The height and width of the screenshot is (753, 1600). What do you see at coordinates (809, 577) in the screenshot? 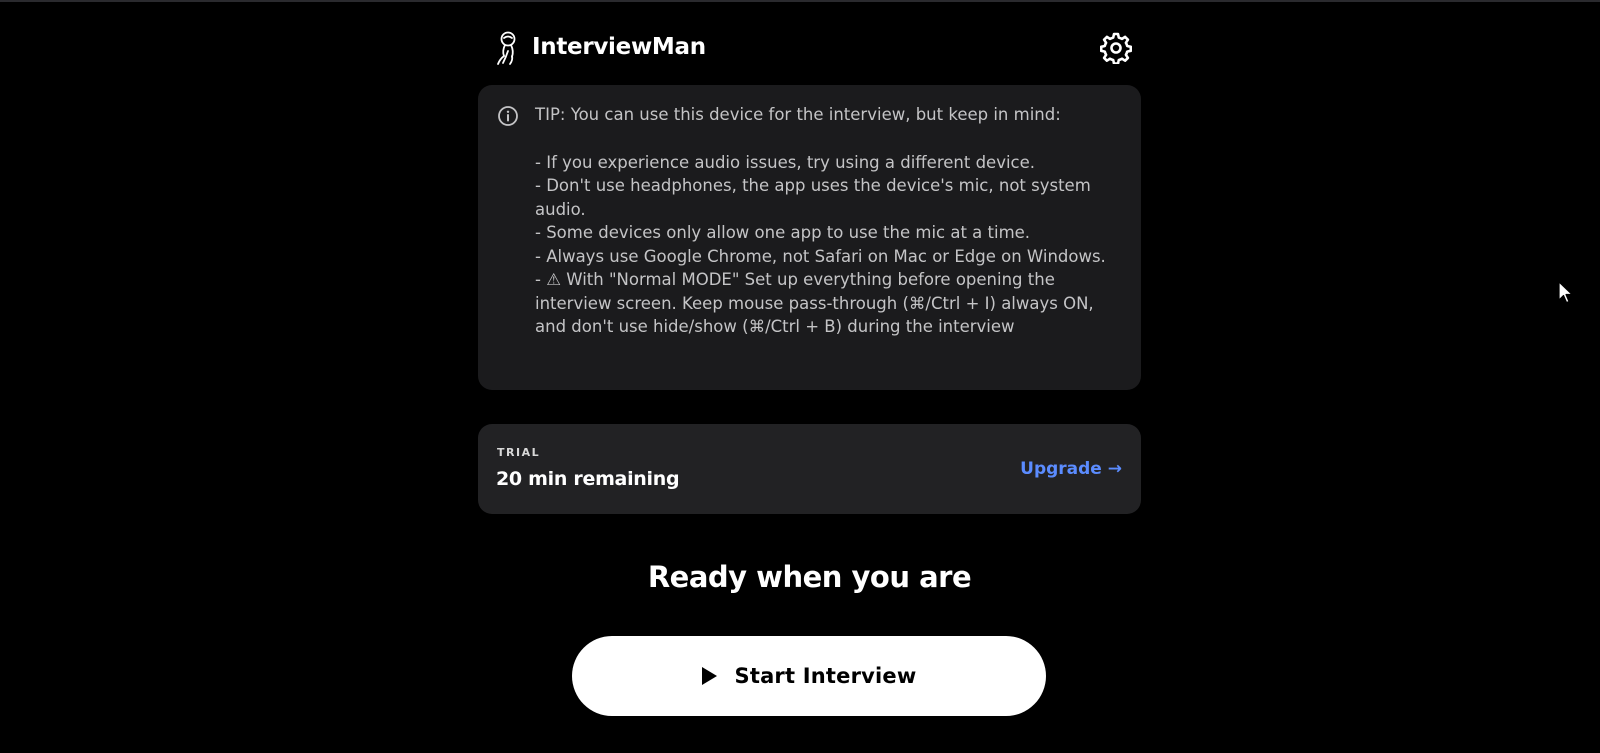
I see `ready-heading: Ready when you are` at bounding box center [809, 577].